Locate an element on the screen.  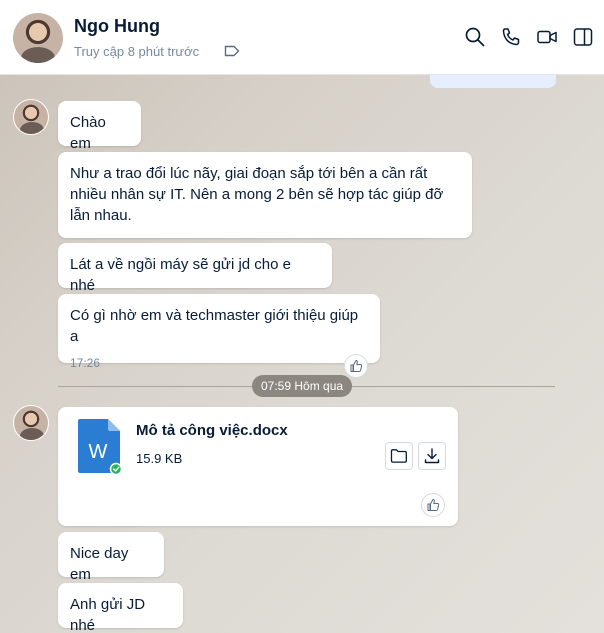
last-seen-status: Truy cập 8 phút trước is located at coordinates (137, 51).